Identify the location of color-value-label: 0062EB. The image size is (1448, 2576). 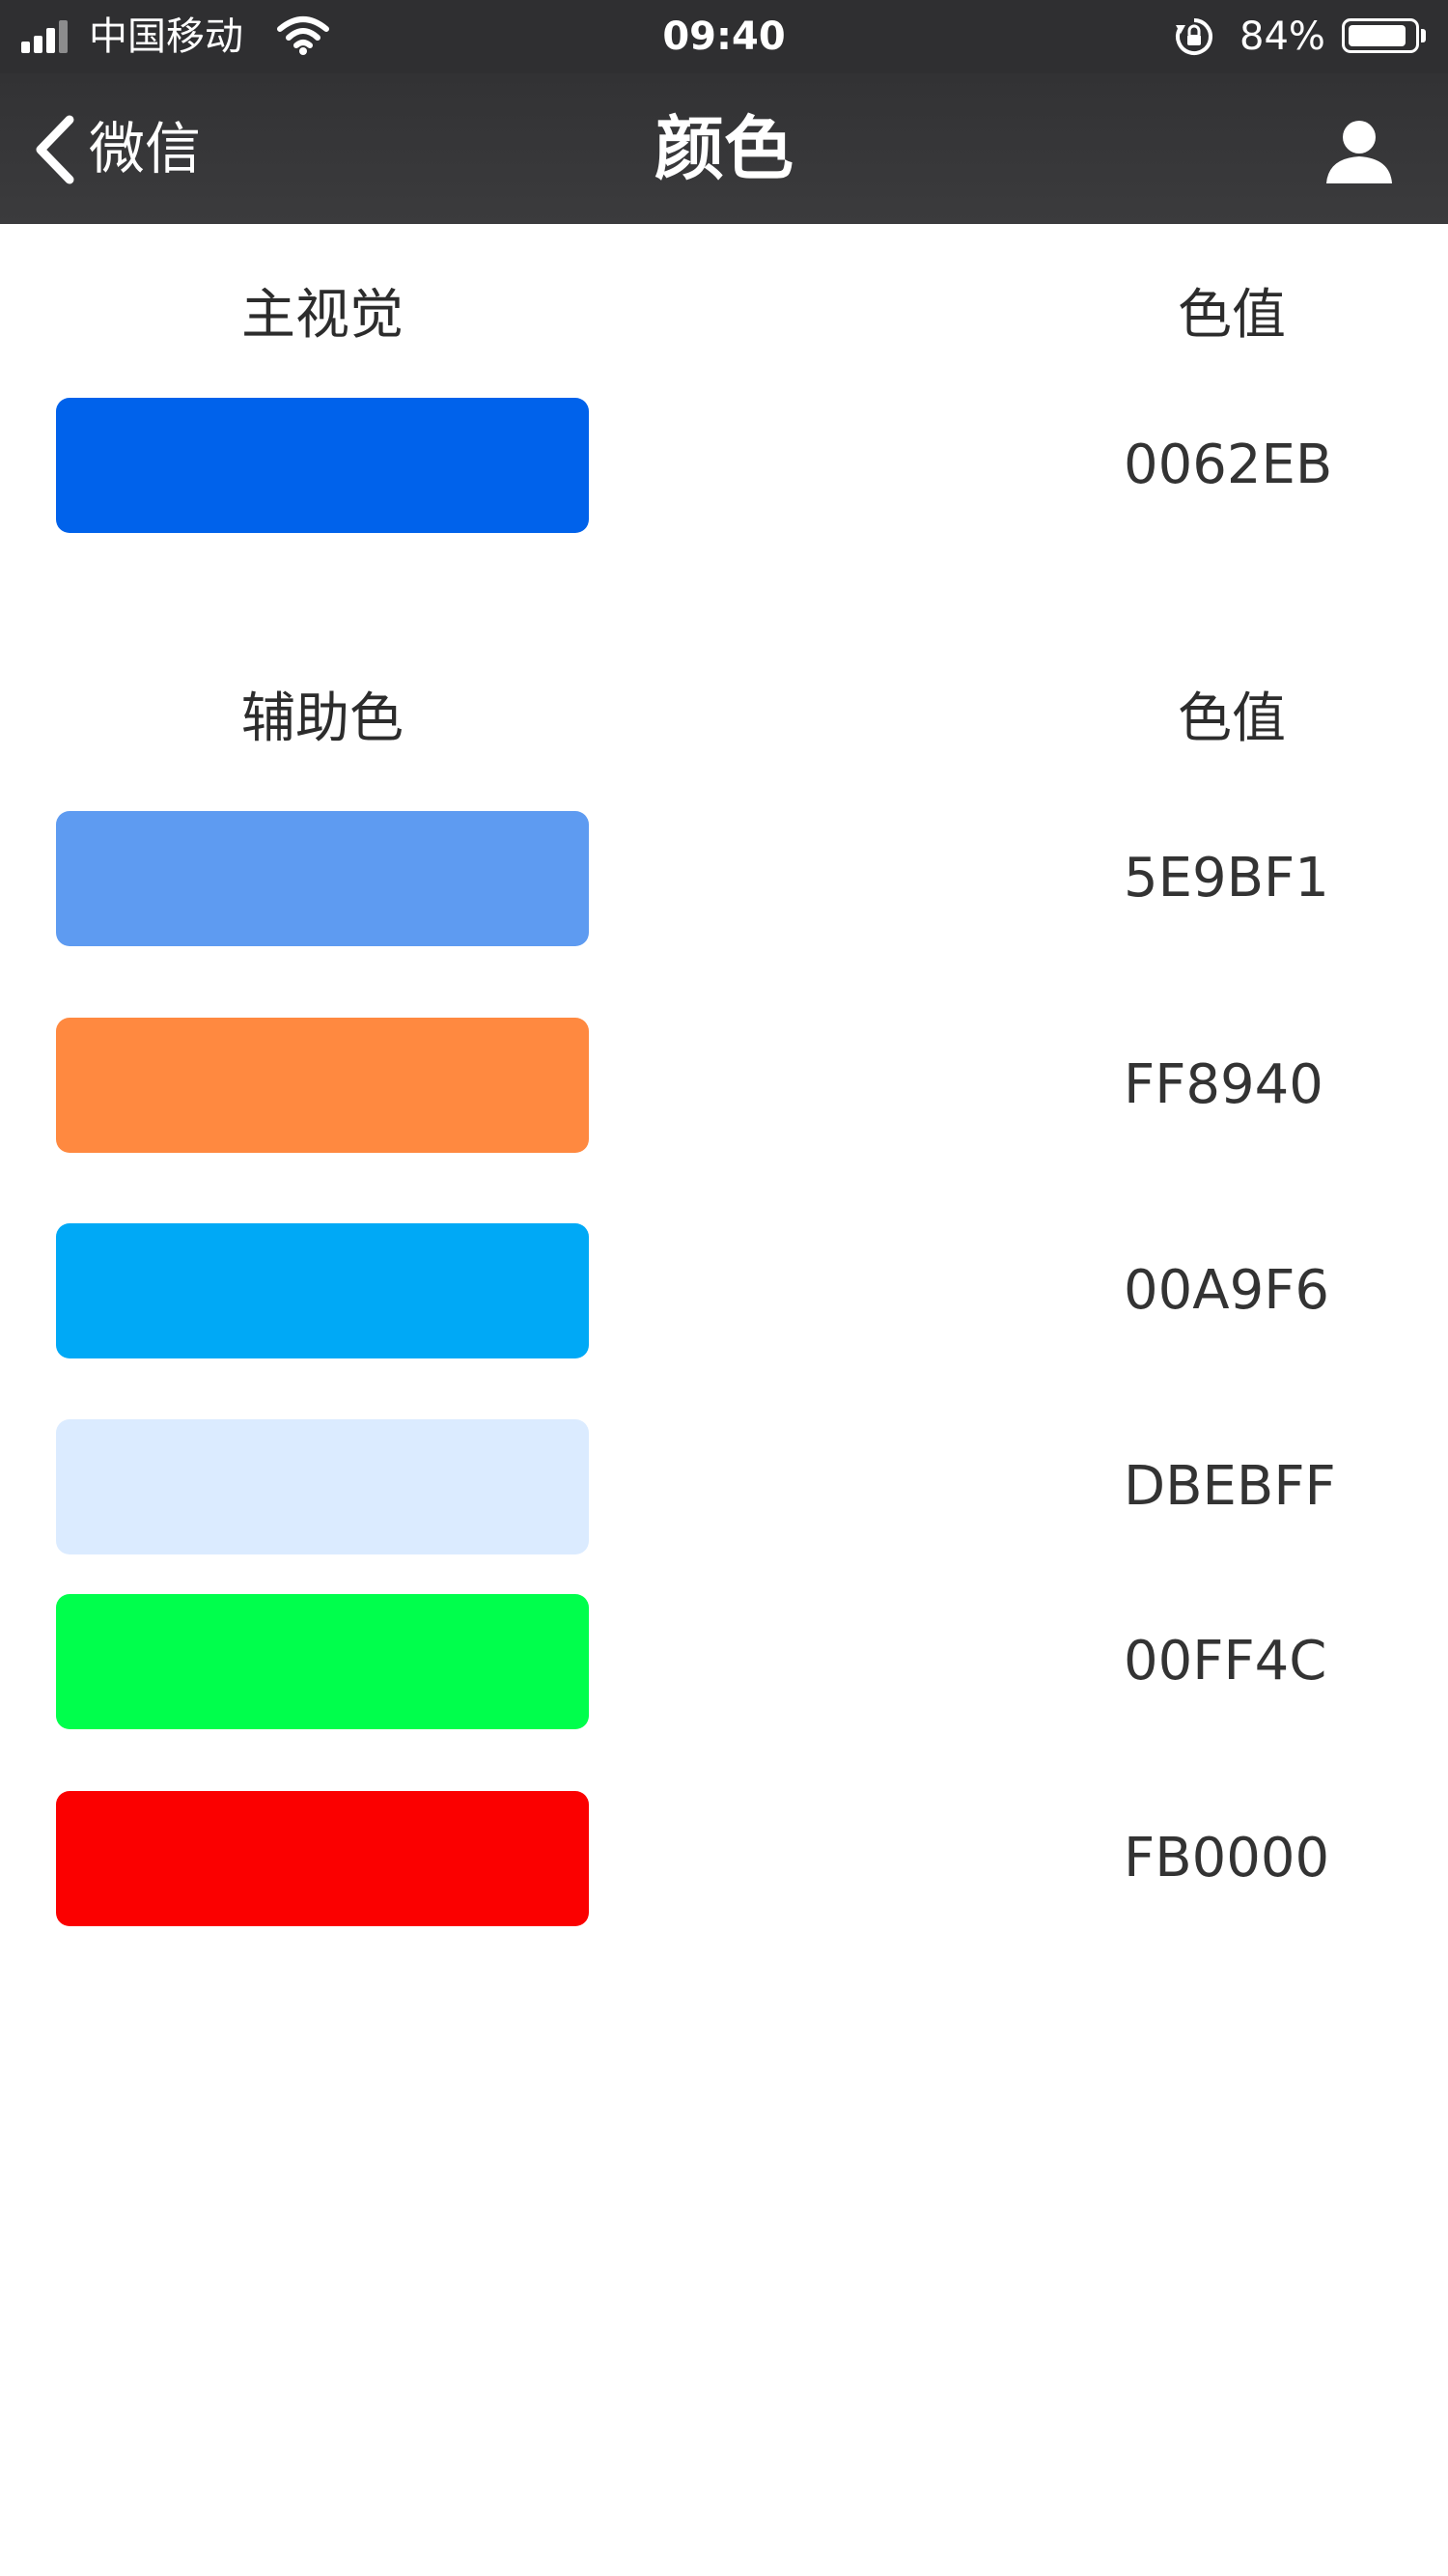
(1229, 465).